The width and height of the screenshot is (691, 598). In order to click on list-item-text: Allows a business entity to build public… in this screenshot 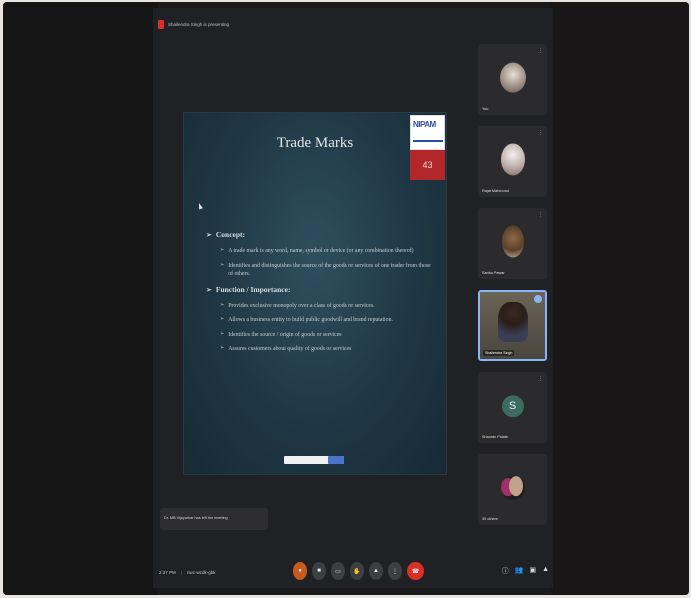, I will do `click(310, 320)`.